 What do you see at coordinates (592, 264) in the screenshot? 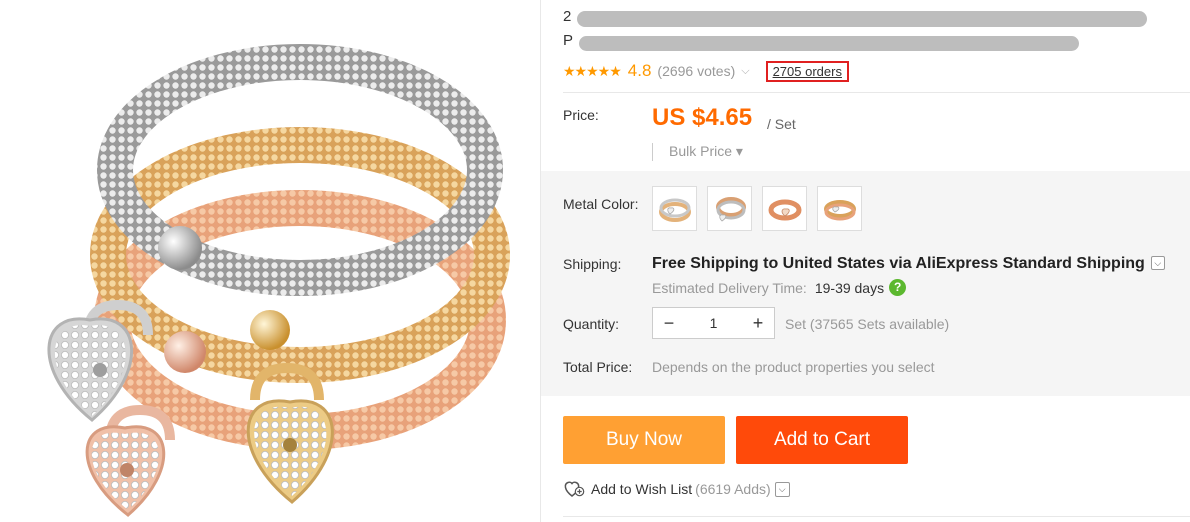
I see `shipping-label: Shipping:` at bounding box center [592, 264].